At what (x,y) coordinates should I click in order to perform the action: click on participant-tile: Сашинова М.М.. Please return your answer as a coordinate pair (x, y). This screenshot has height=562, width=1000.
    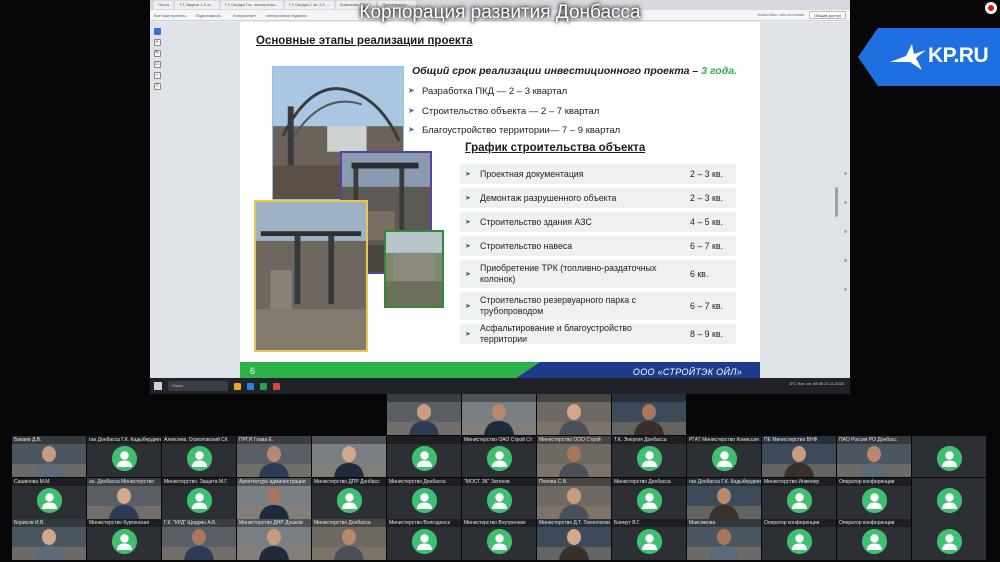
    Looking at the image, I should click on (49, 498).